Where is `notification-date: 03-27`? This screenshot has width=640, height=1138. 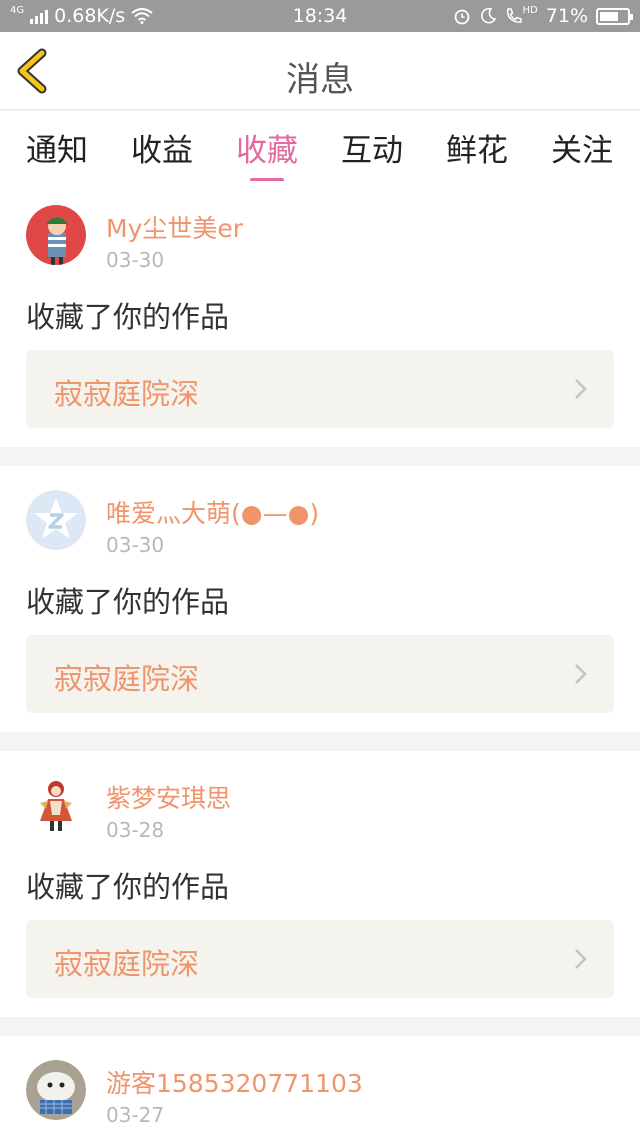 notification-date: 03-27 is located at coordinates (135, 1115).